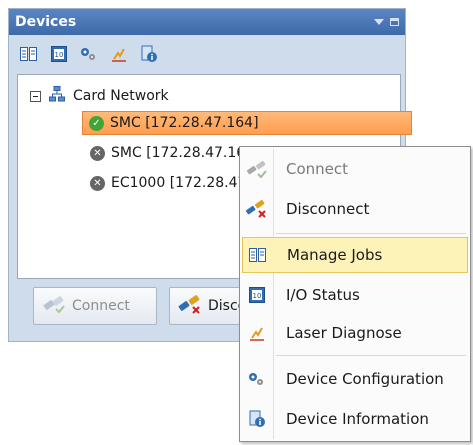  I want to click on menu-item-io-status: 10 I/O Status, so click(355, 295).